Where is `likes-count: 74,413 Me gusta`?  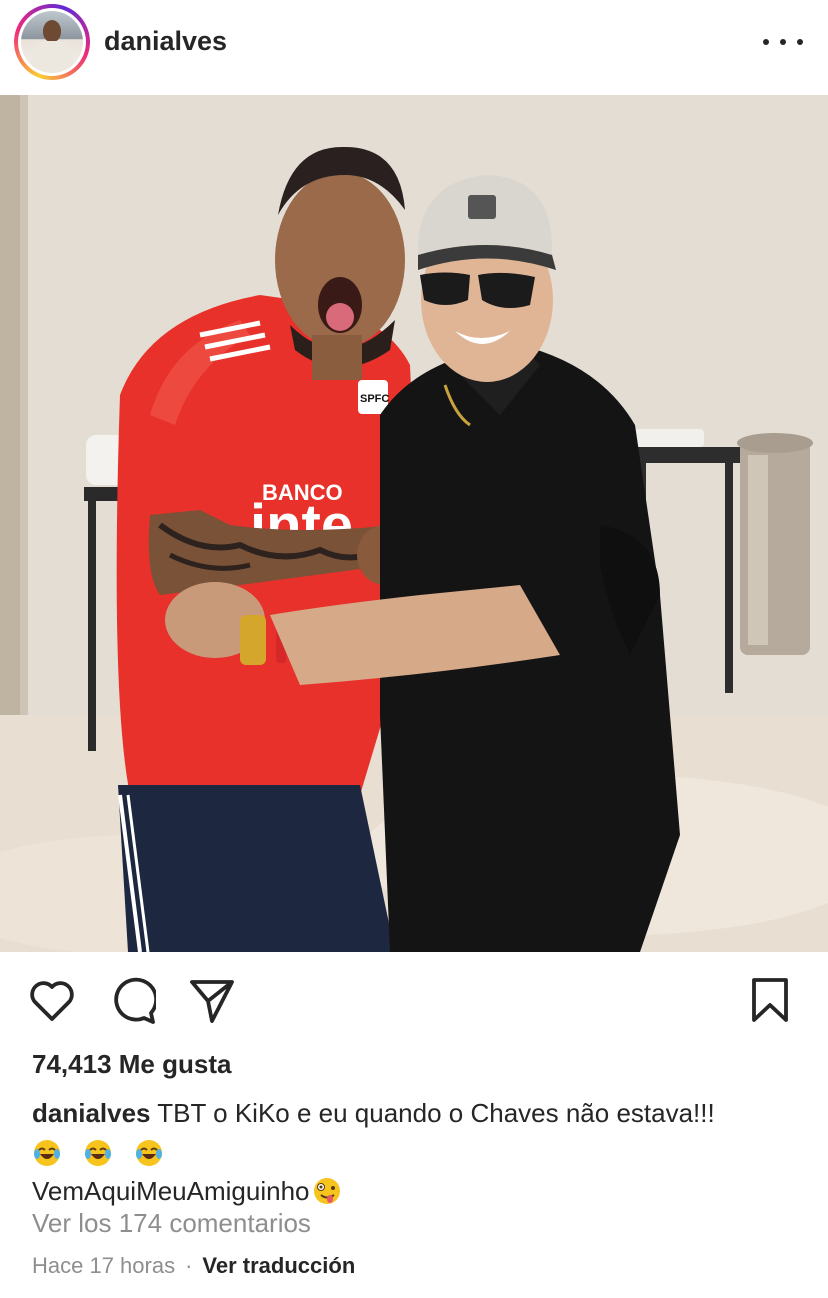 likes-count: 74,413 Me gusta is located at coordinates (131, 1064).